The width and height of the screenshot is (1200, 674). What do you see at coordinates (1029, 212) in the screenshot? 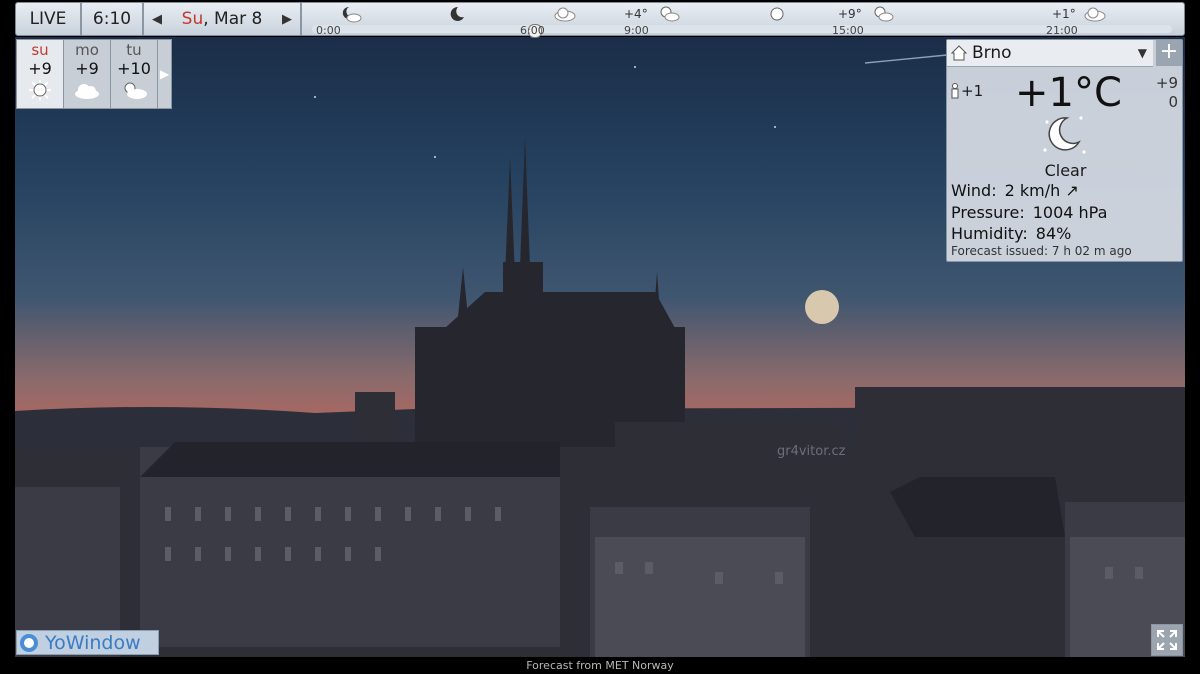
I see `pressure-row: Pressure: 1004 hPa` at bounding box center [1029, 212].